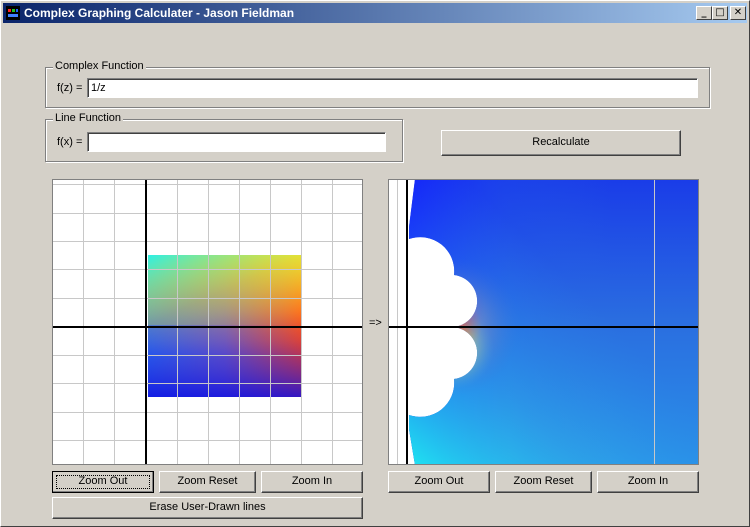 This screenshot has height=527, width=750. What do you see at coordinates (70, 88) in the screenshot?
I see `complex-function-label: f(z) =` at bounding box center [70, 88].